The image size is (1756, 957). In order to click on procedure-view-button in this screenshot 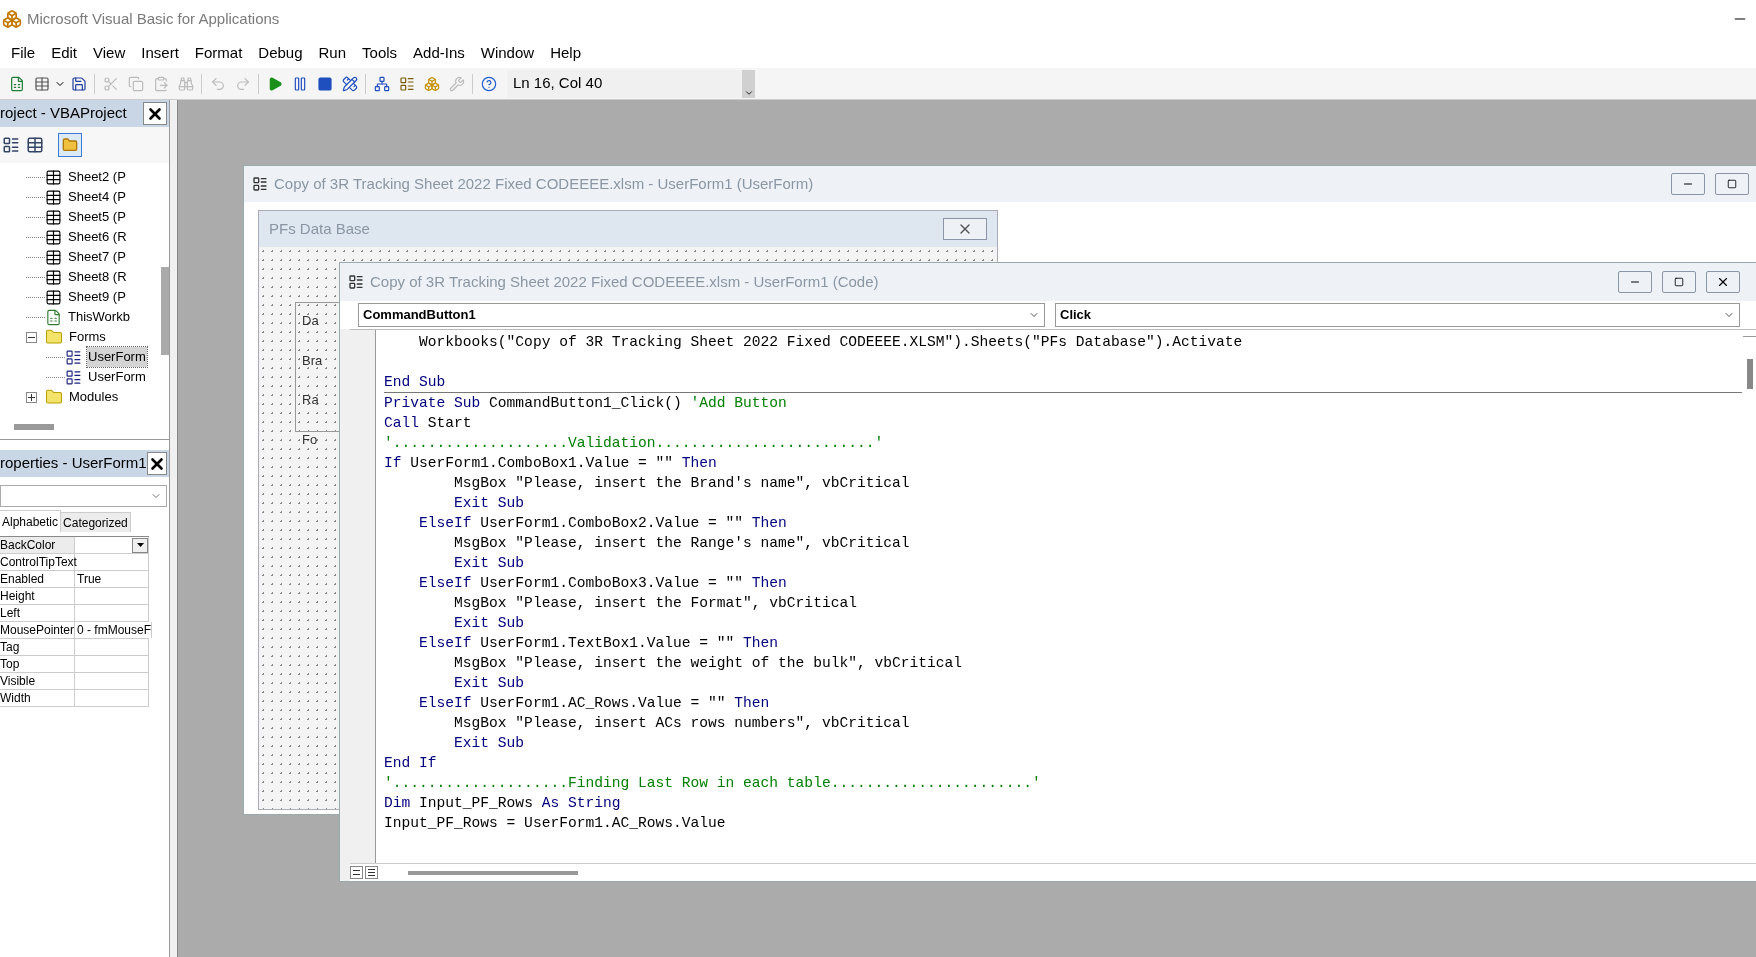, I will do `click(356, 872)`.